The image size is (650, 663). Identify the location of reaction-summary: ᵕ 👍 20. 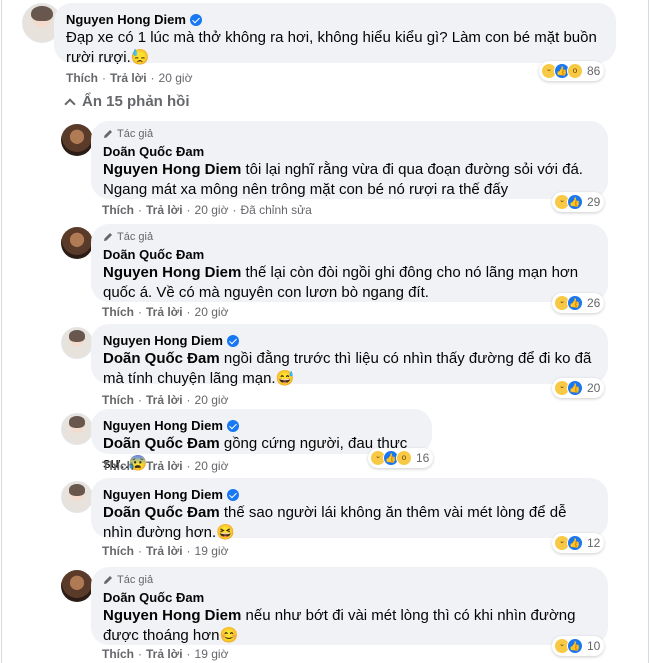
(578, 388).